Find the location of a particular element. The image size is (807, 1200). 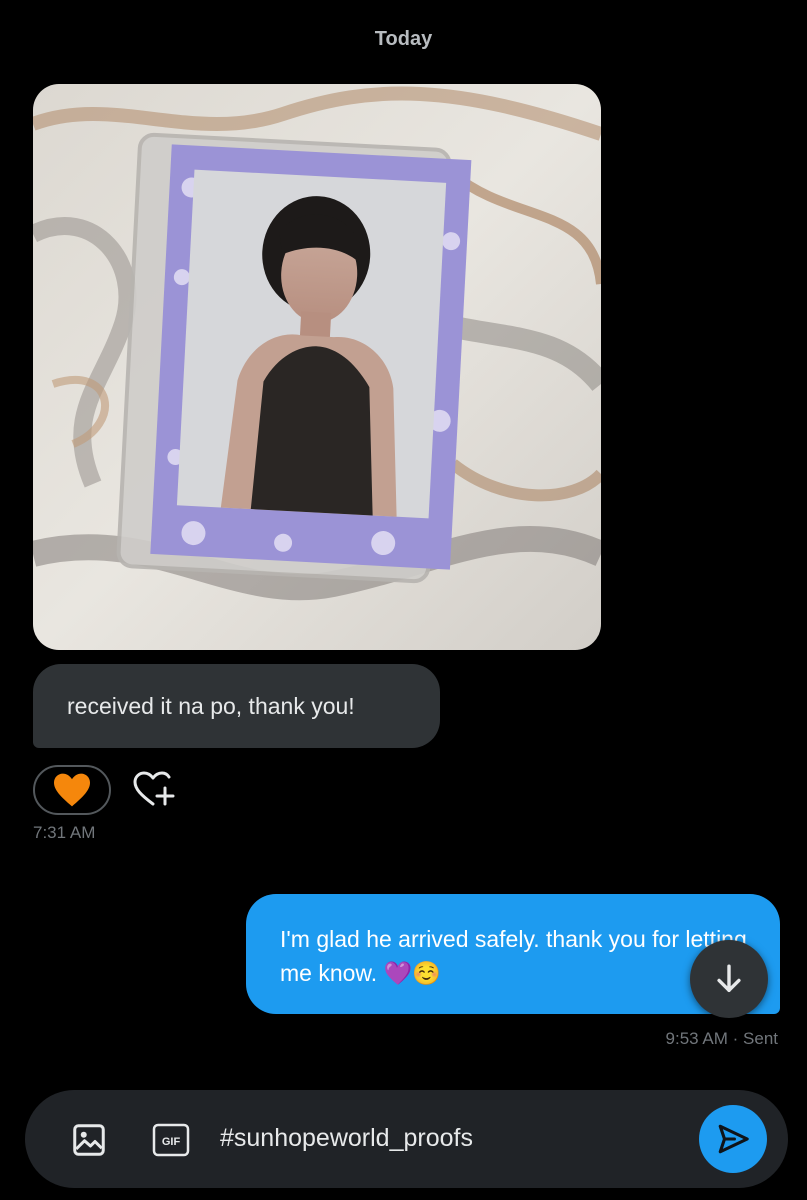

orange-heart-icon is located at coordinates (72, 790).